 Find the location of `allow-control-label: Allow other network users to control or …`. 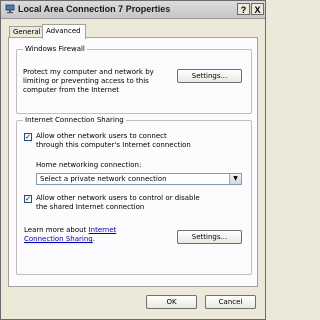

allow-control-label: Allow other network users to control or … is located at coordinates (118, 202).